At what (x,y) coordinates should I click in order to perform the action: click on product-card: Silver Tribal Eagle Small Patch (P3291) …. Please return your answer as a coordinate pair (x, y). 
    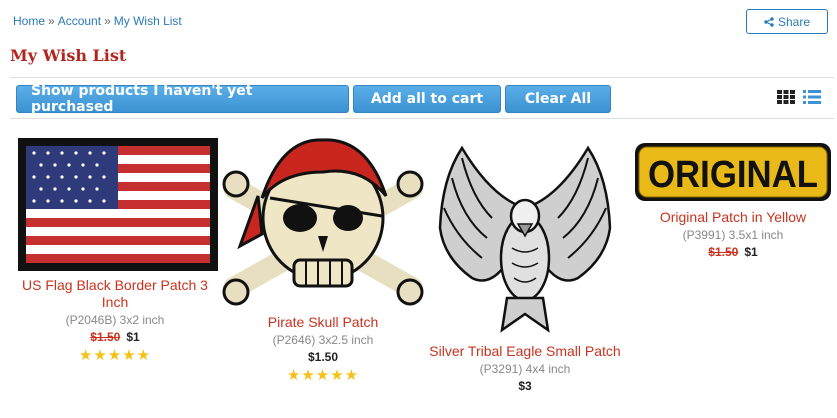
    Looking at the image, I should click on (525, 368).